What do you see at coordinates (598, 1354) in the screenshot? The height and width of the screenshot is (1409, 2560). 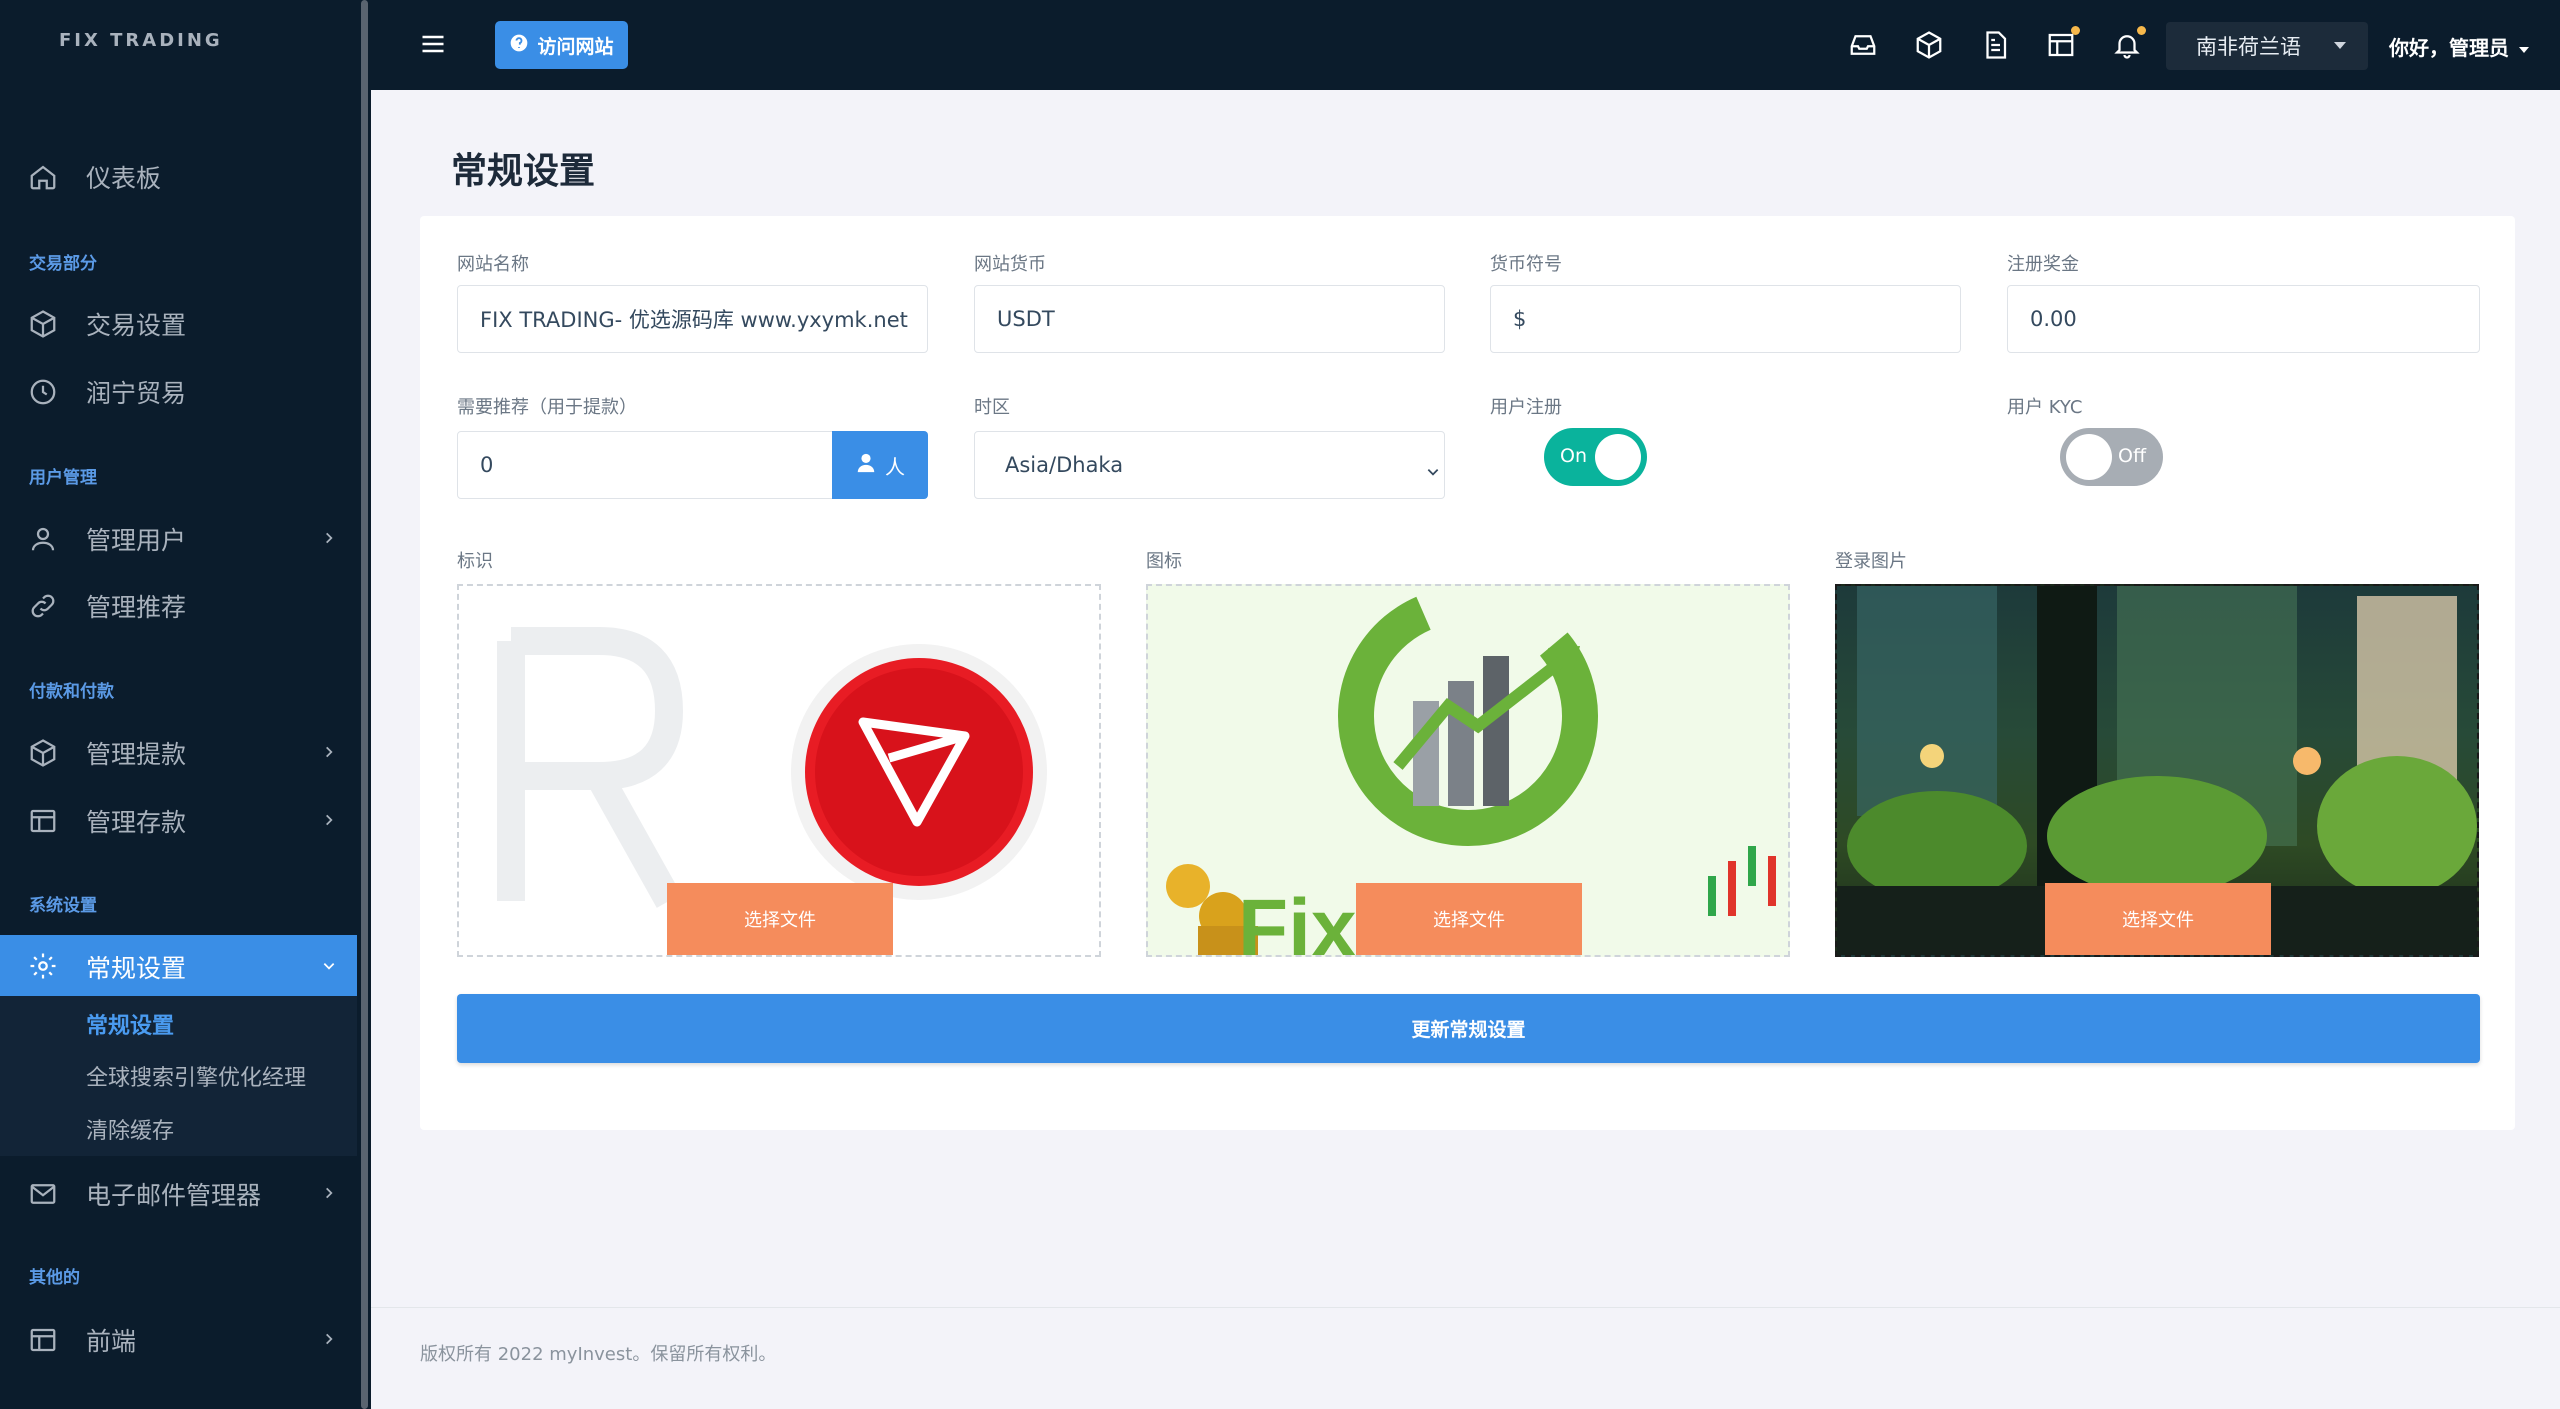 I see `footer-copyright: 版权所有 2022 myInvest。保留所有权利。` at bounding box center [598, 1354].